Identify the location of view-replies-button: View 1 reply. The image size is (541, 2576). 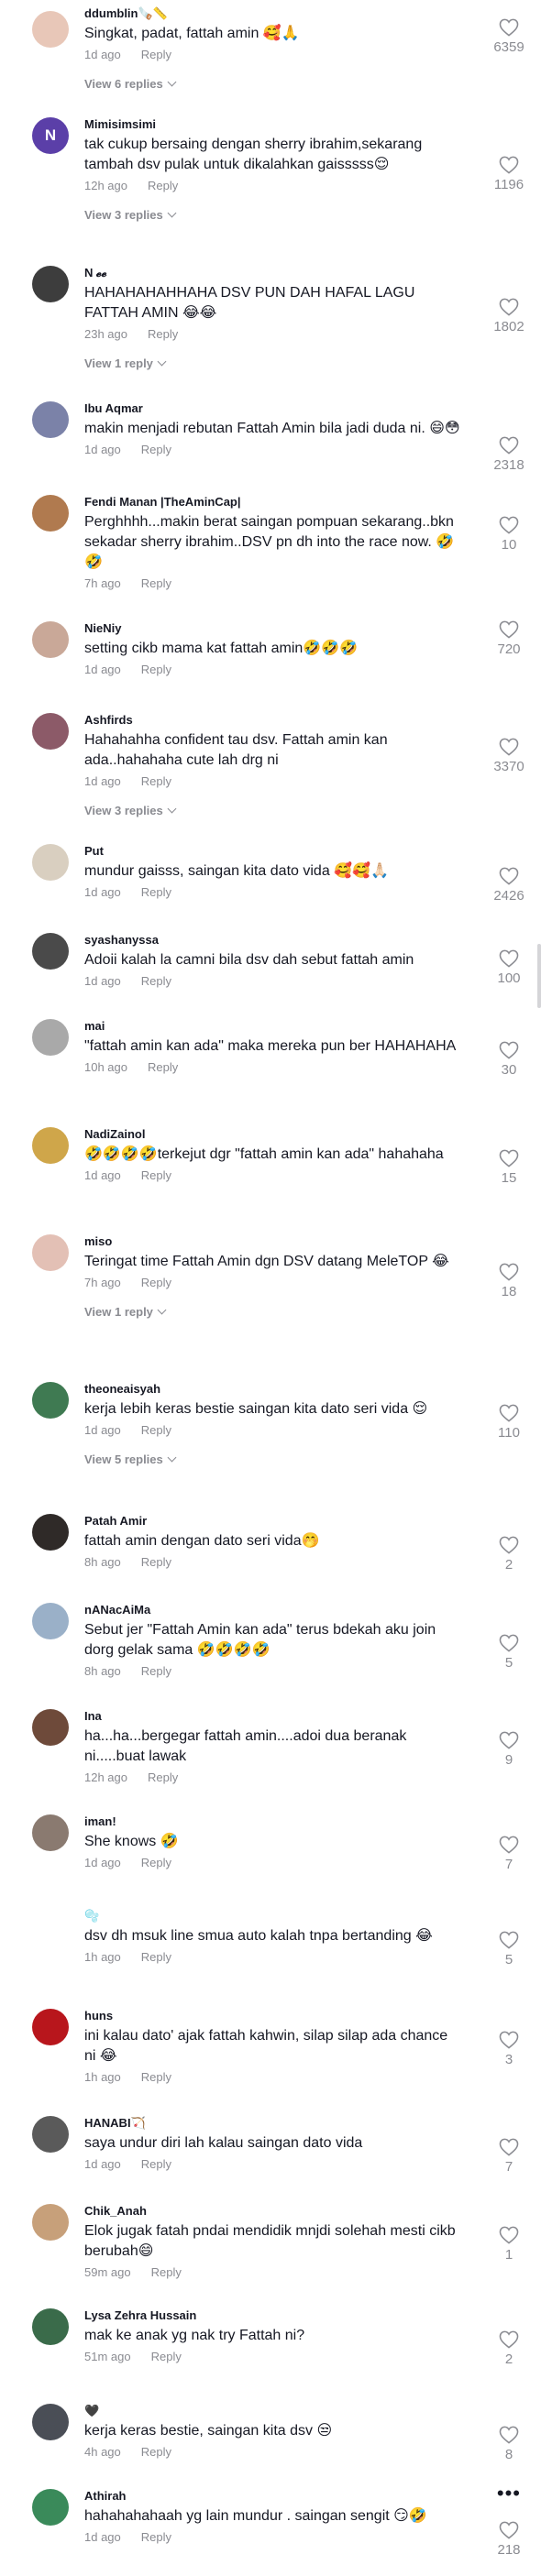
(272, 363).